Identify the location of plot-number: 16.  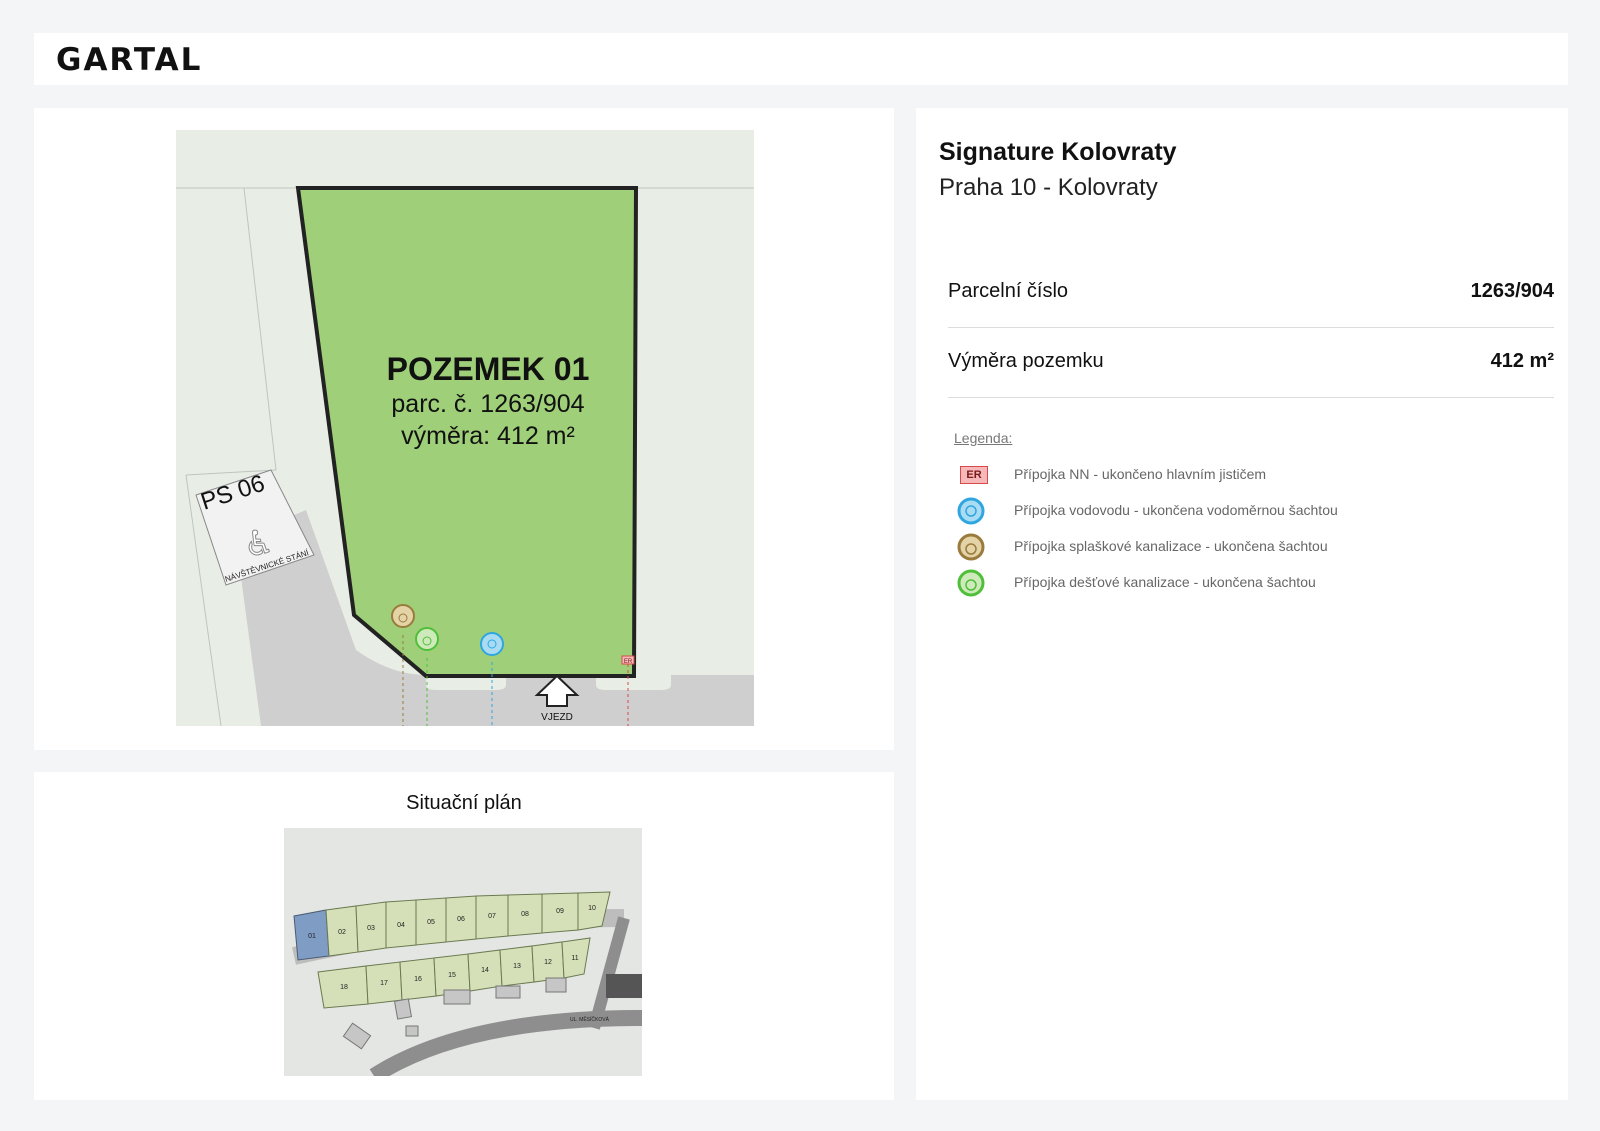
(418, 979).